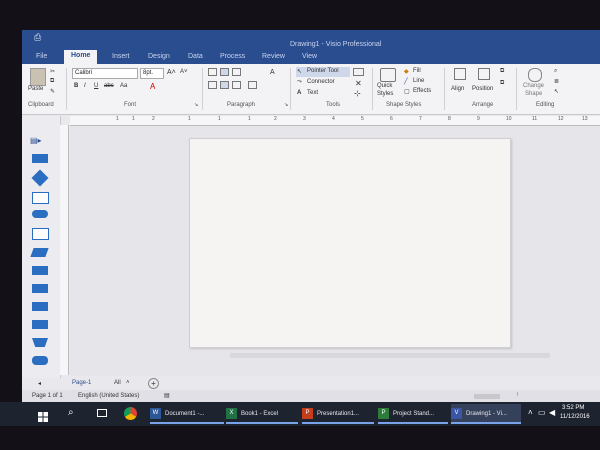 This screenshot has height=450, width=600. Describe the element at coordinates (52, 91) in the screenshot. I see `format-painter-icon: ✎` at that location.